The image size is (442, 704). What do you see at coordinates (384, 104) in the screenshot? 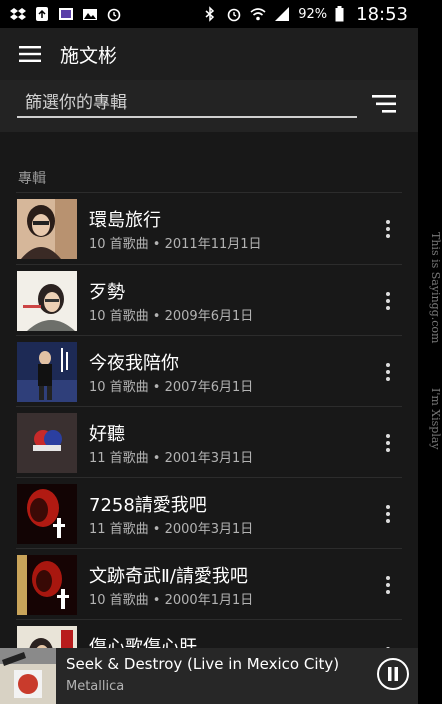
I see `sort-icon` at bounding box center [384, 104].